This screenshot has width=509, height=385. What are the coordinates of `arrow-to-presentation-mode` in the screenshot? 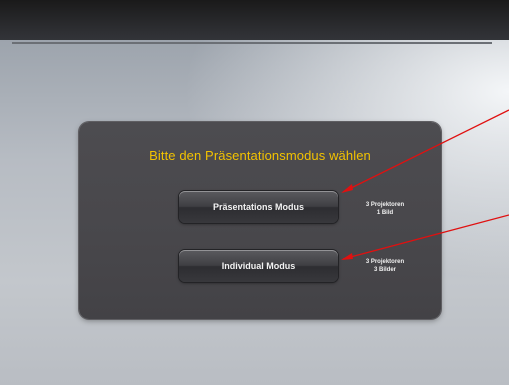 It's located at (425, 151).